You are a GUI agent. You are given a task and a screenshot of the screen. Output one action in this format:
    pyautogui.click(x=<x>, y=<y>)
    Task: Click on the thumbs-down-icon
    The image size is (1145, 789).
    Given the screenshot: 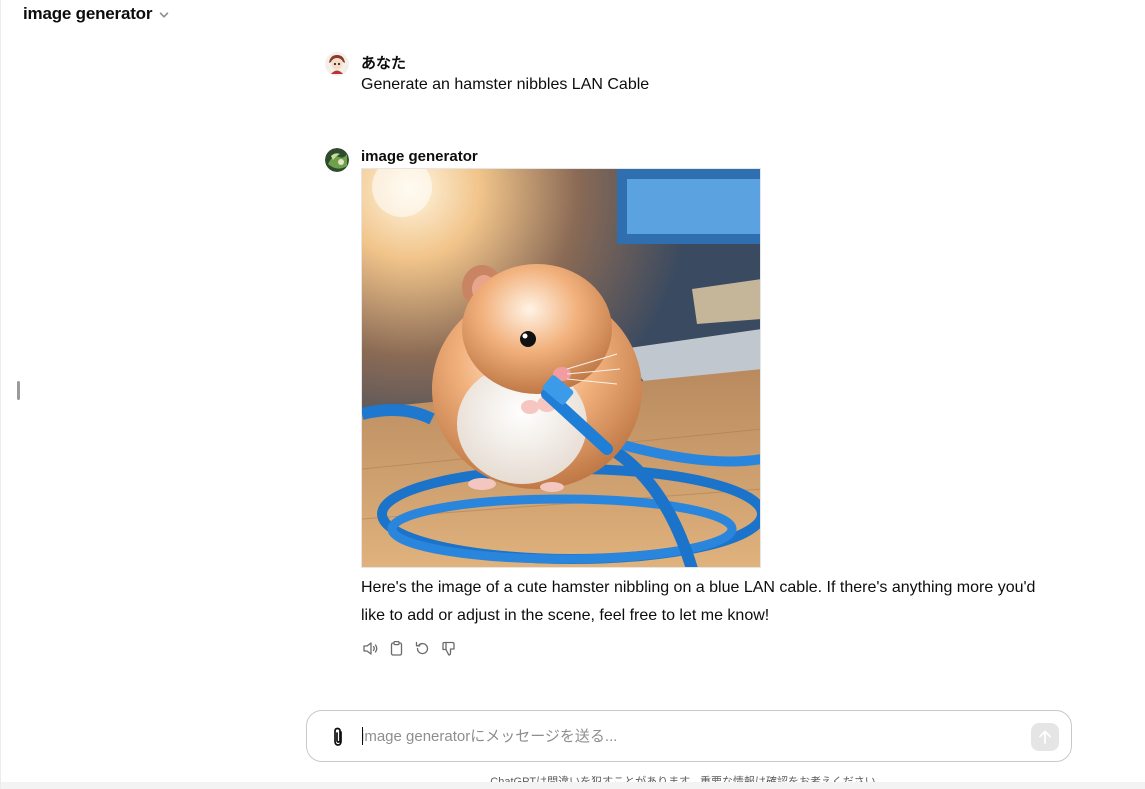 What is the action you would take?
    pyautogui.click(x=448, y=648)
    